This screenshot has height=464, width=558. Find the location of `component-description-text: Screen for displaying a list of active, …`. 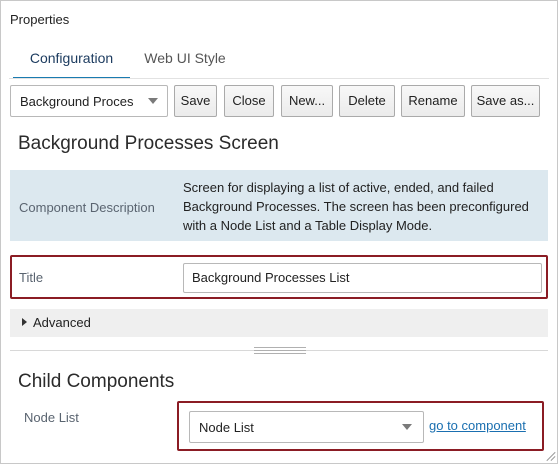

component-description-text: Screen for displaying a list of active, … is located at coordinates (356, 206).